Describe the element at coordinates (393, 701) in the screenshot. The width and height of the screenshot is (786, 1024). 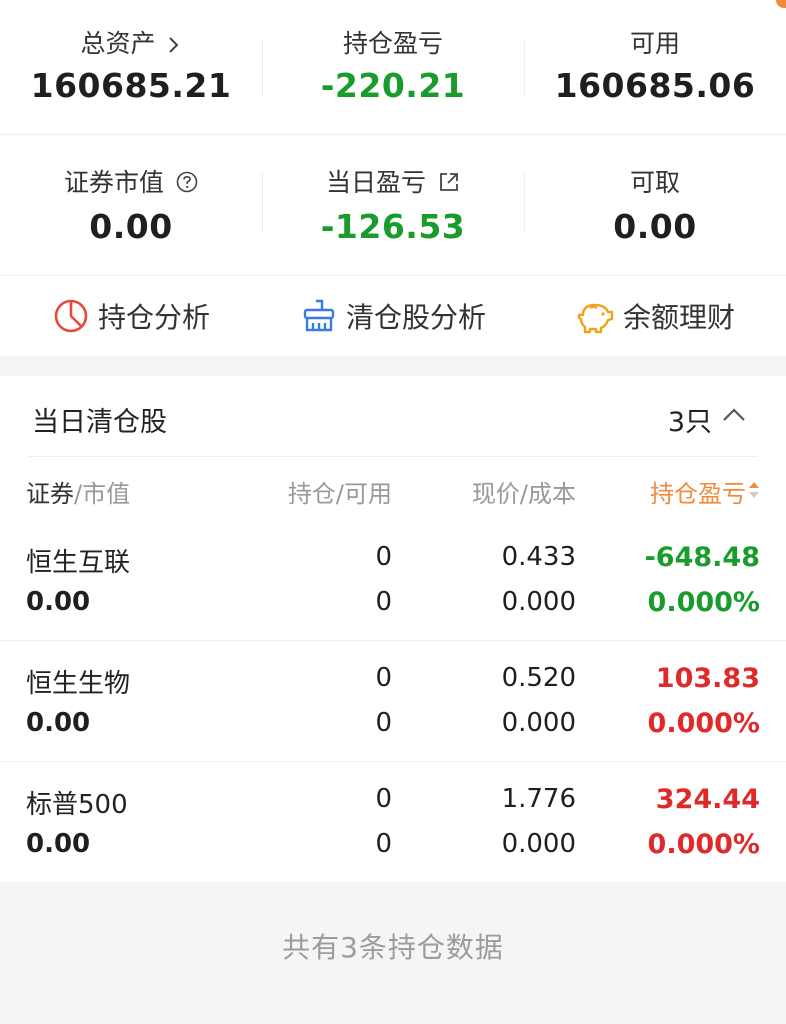
I see `table-row: 恒生生物 0.00 0 0 0.520 0.000 103.83 0.000%` at that location.